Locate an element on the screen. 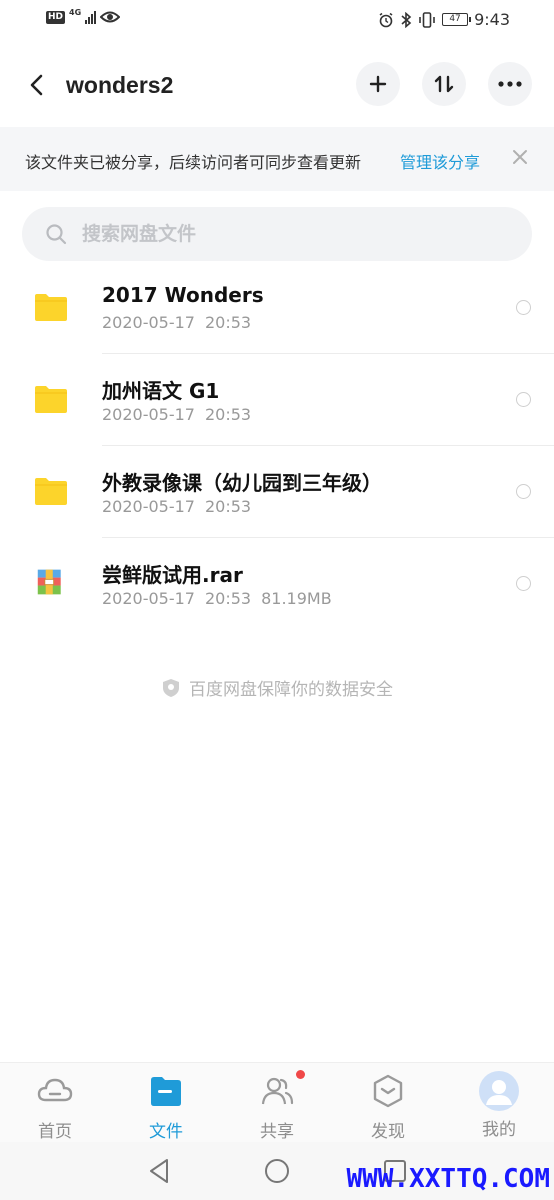 The image size is (554, 1200). system-home-icon is located at coordinates (277, 1171).